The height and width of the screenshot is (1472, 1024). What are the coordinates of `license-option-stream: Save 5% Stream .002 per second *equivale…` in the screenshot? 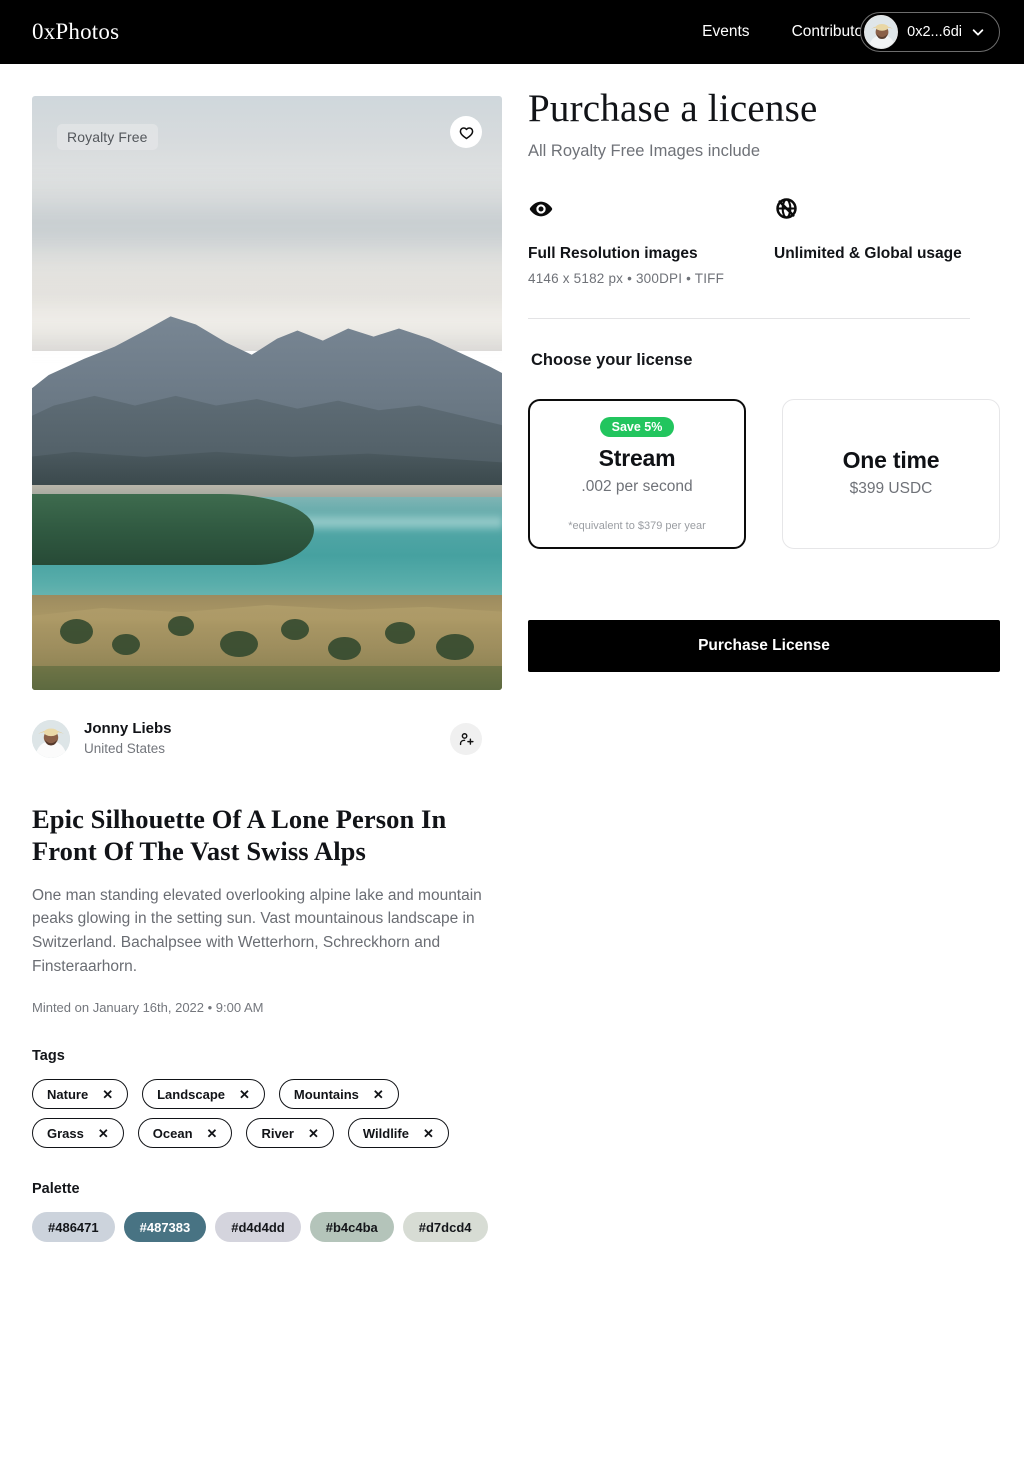 It's located at (637, 473).